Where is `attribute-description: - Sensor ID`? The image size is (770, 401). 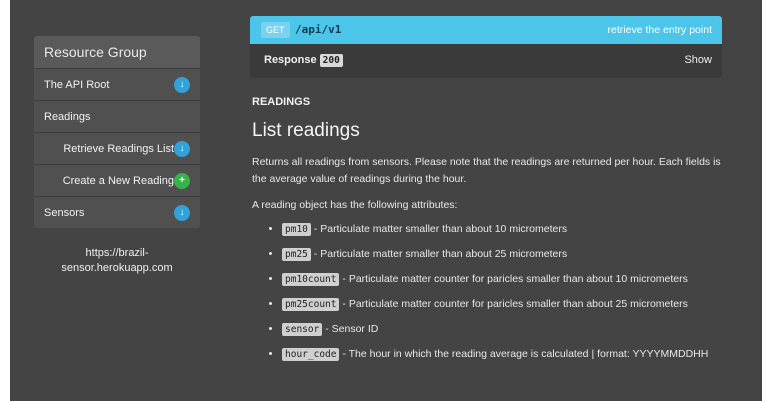 attribute-description: - Sensor ID is located at coordinates (350, 329).